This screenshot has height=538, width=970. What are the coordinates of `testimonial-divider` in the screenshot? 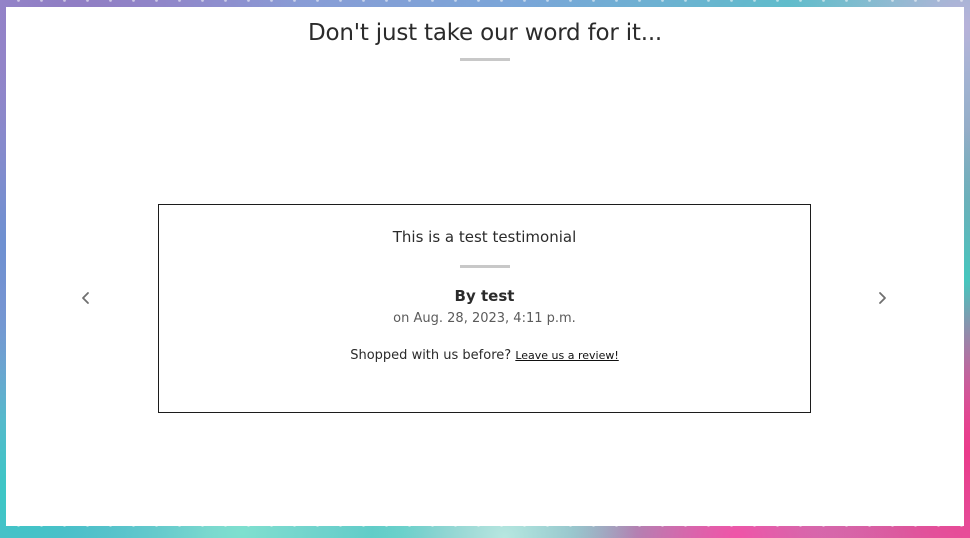 It's located at (485, 266).